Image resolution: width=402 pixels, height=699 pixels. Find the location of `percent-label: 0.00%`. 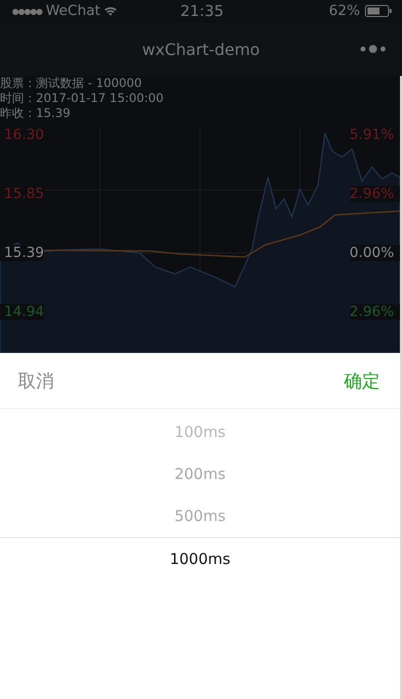

percent-label: 0.00% is located at coordinates (375, 253).